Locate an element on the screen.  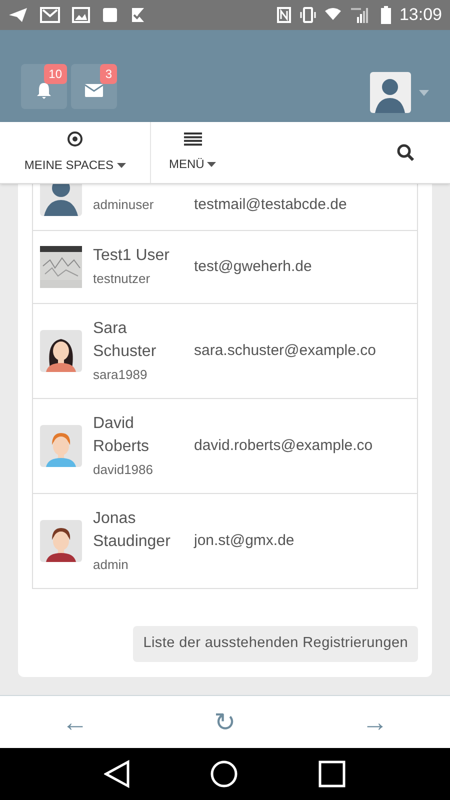
target-icon is located at coordinates (75, 139).